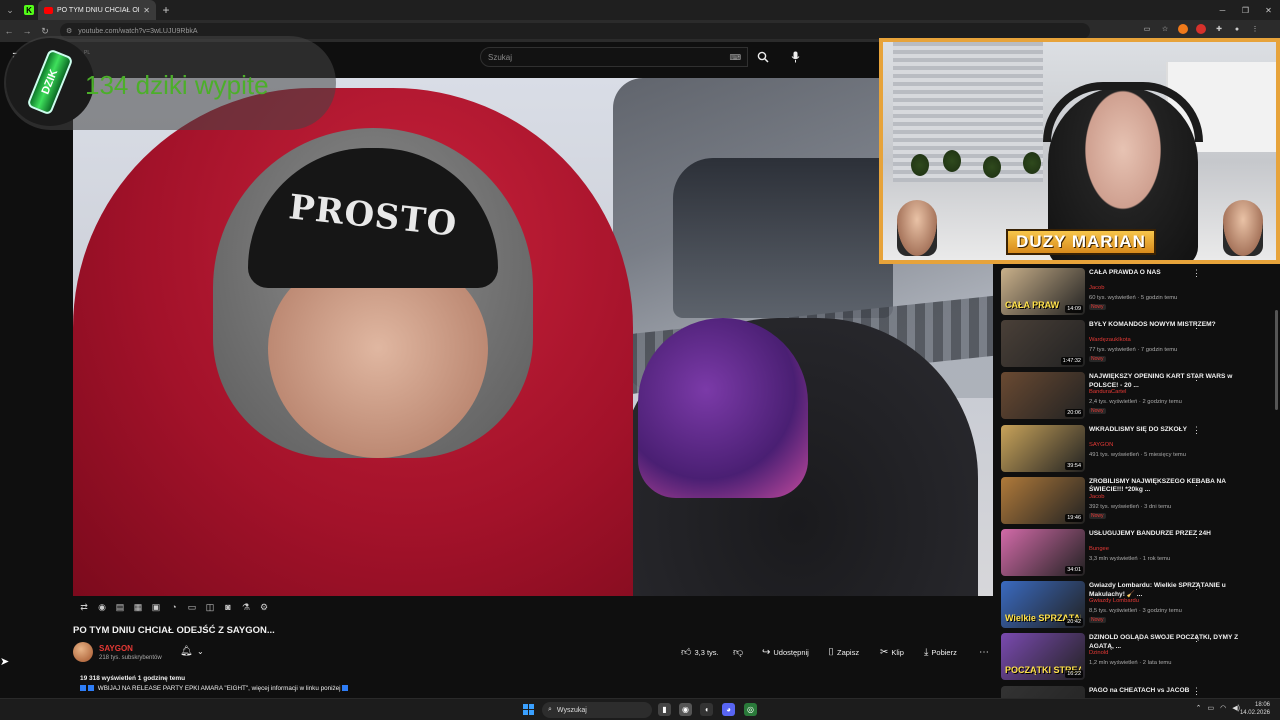 The width and height of the screenshot is (1280, 720). I want to click on task-view-icon: ▮, so click(664, 709).